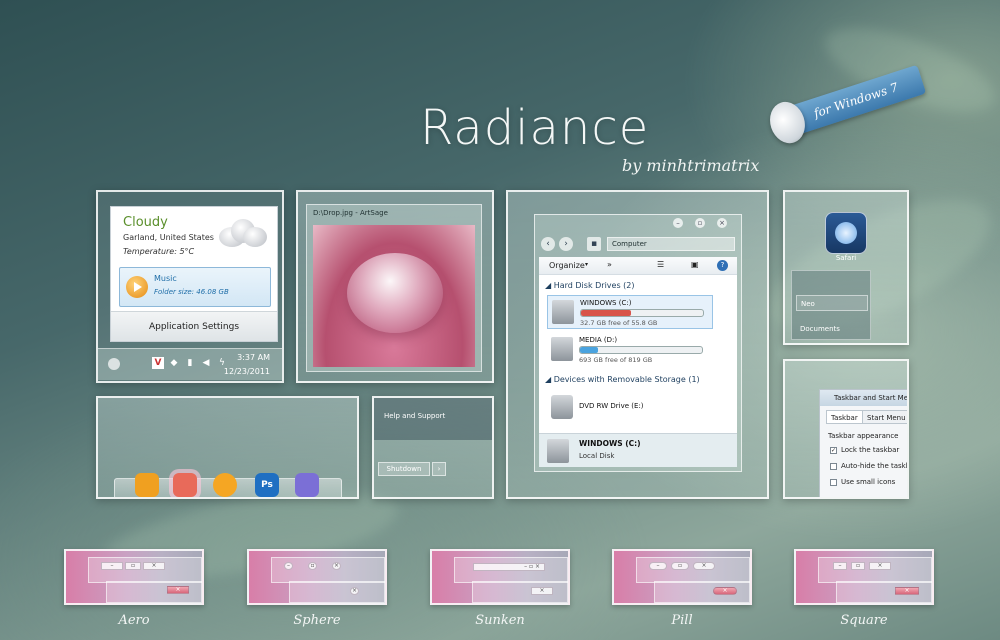  I want to click on more-icon: », so click(609, 264).